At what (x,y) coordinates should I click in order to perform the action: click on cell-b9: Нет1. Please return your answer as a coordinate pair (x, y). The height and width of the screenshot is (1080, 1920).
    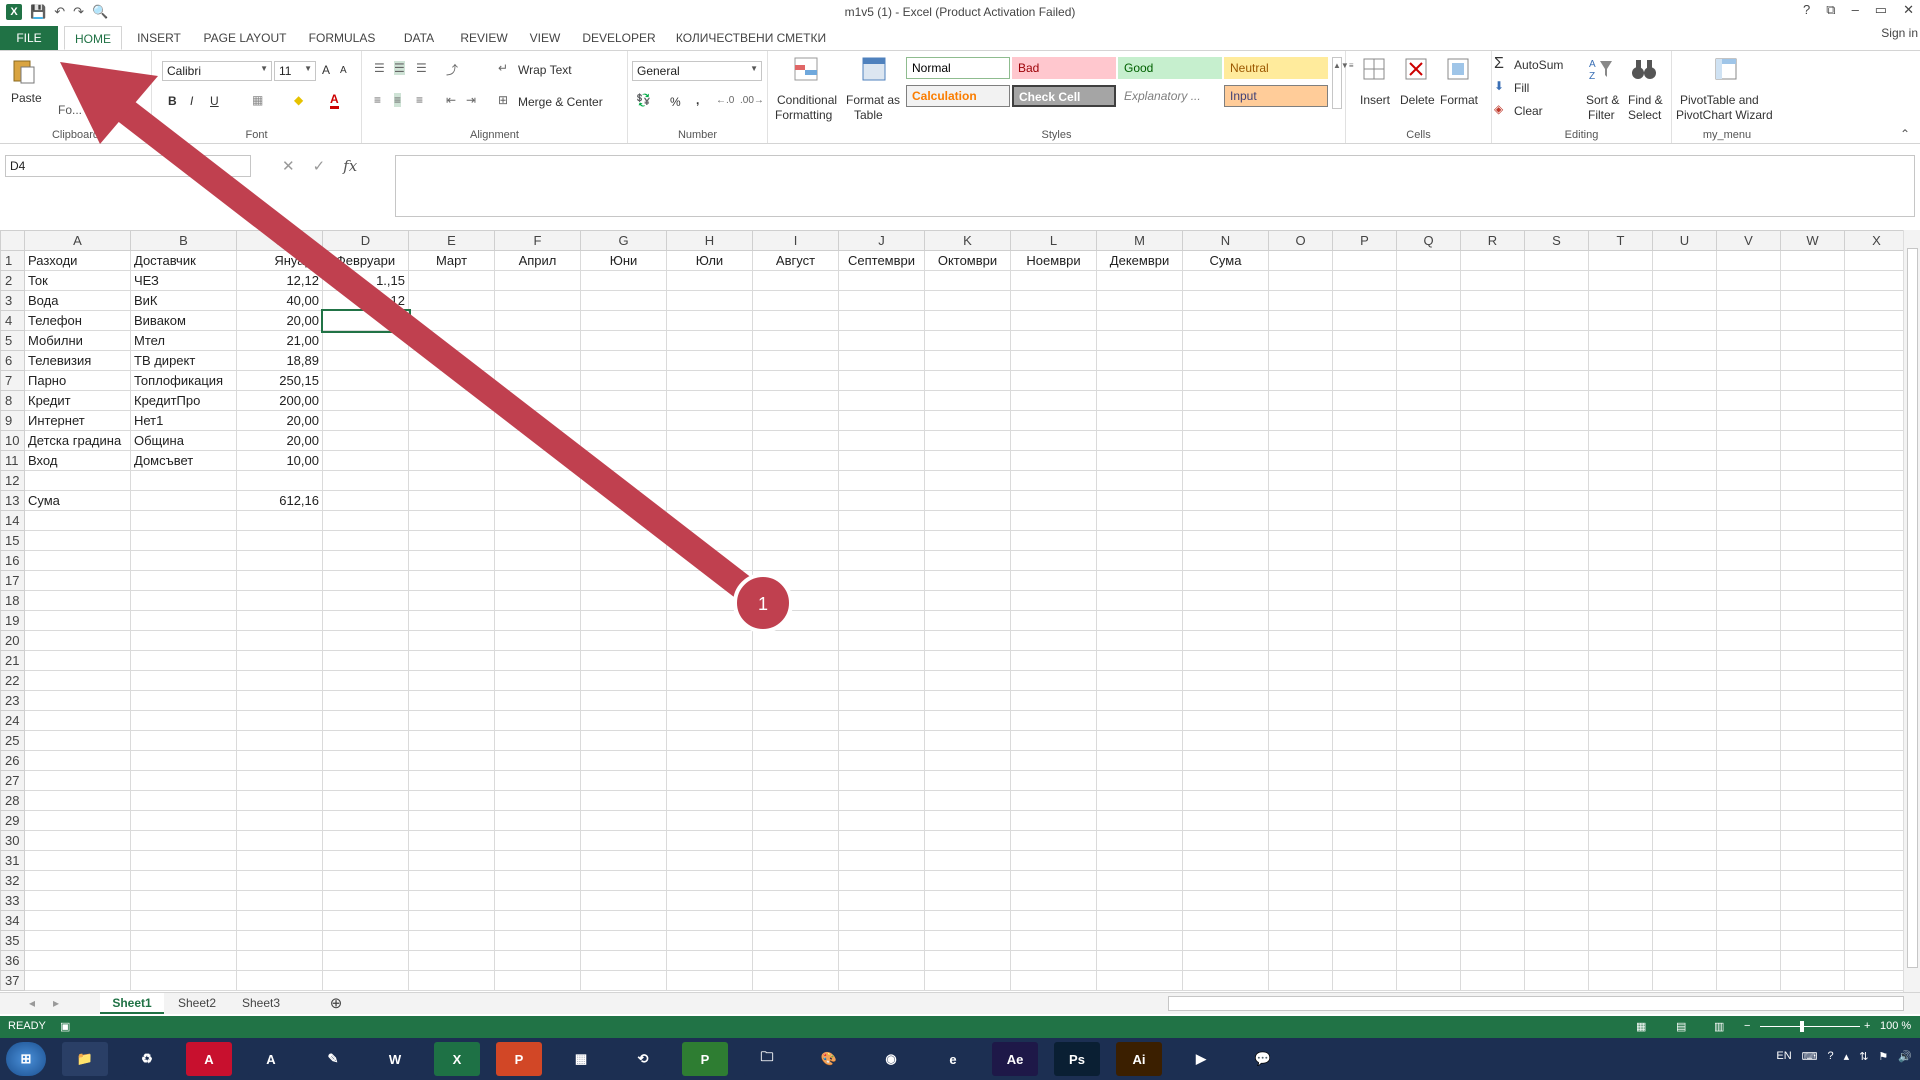
    Looking at the image, I should click on (183, 420).